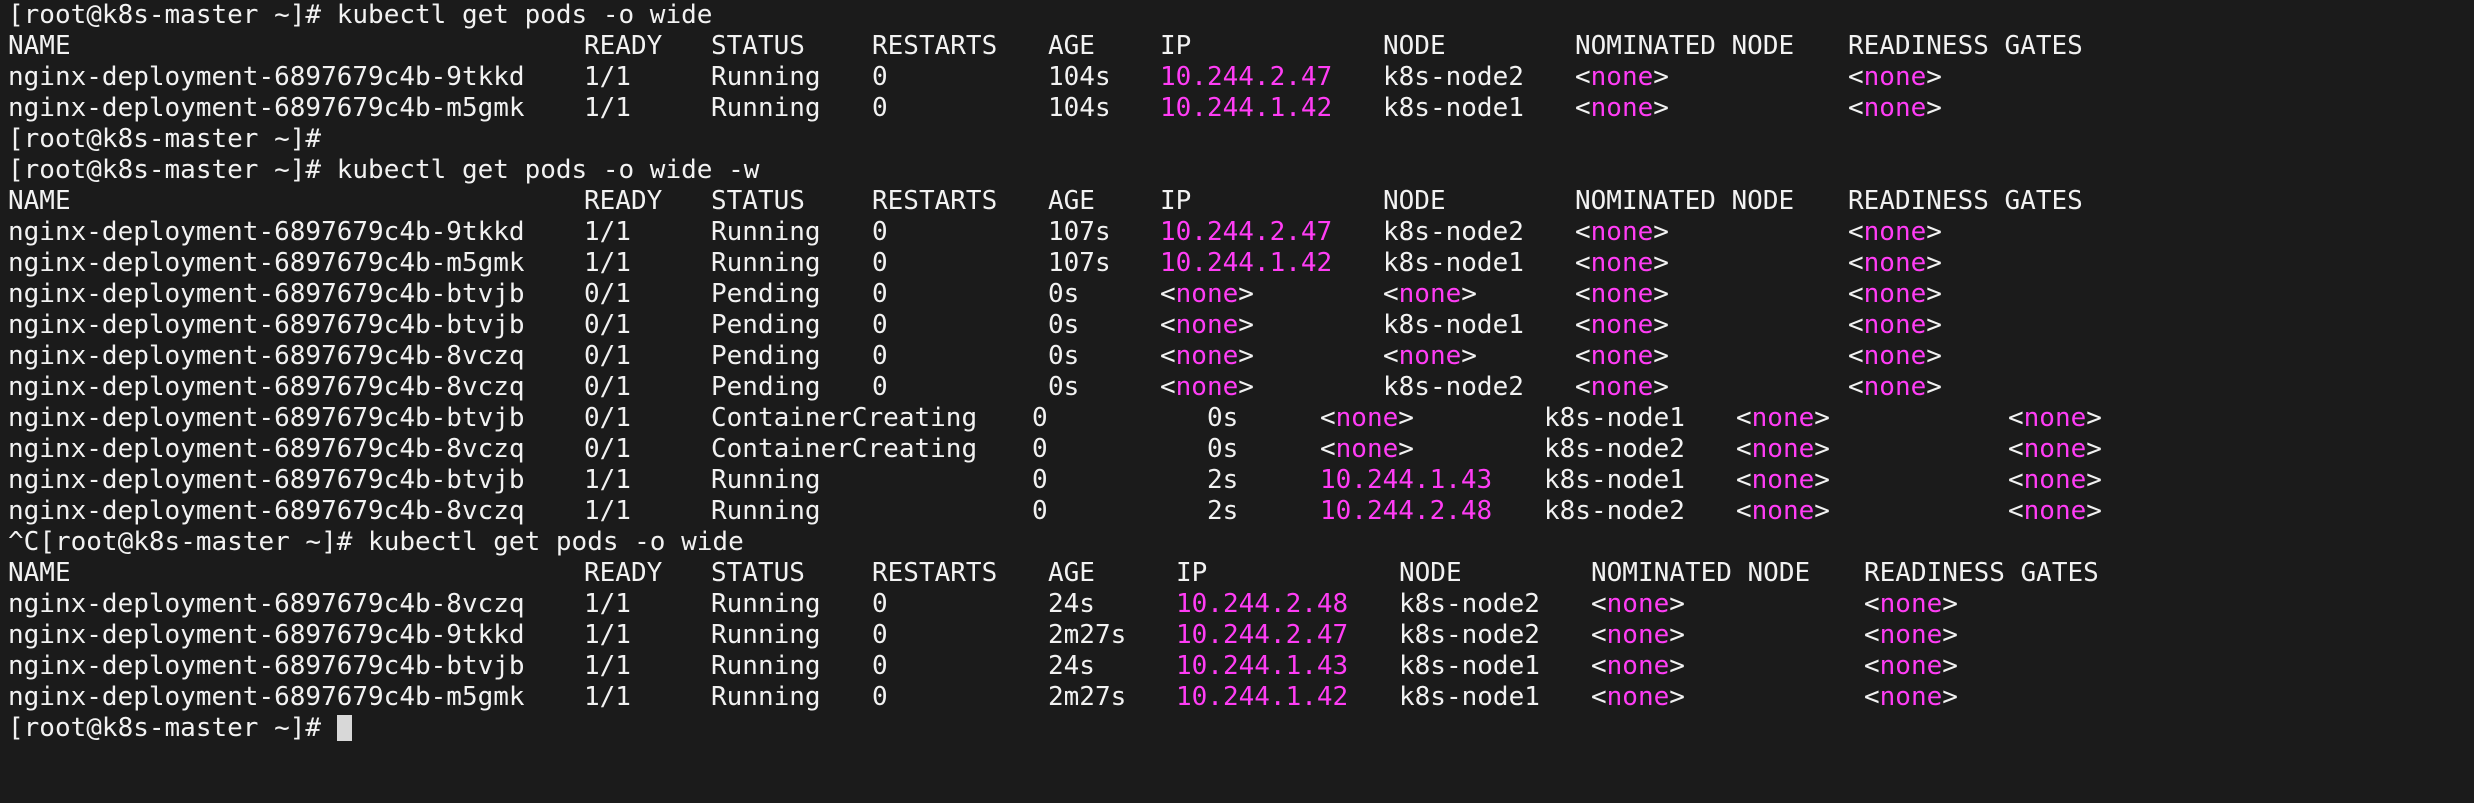  I want to click on pod-age: 104s, so click(1079, 108).